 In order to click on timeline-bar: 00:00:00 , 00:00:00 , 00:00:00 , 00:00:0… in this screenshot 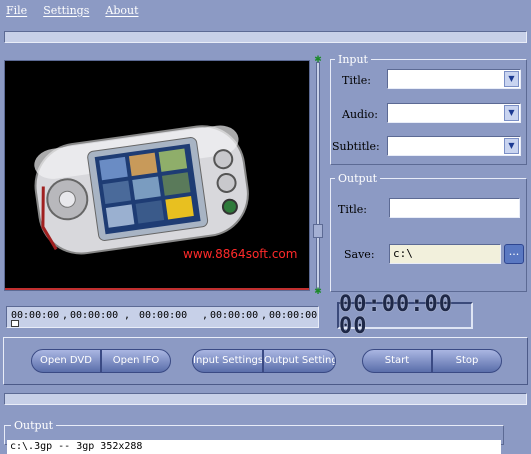, I will do `click(162, 317)`.